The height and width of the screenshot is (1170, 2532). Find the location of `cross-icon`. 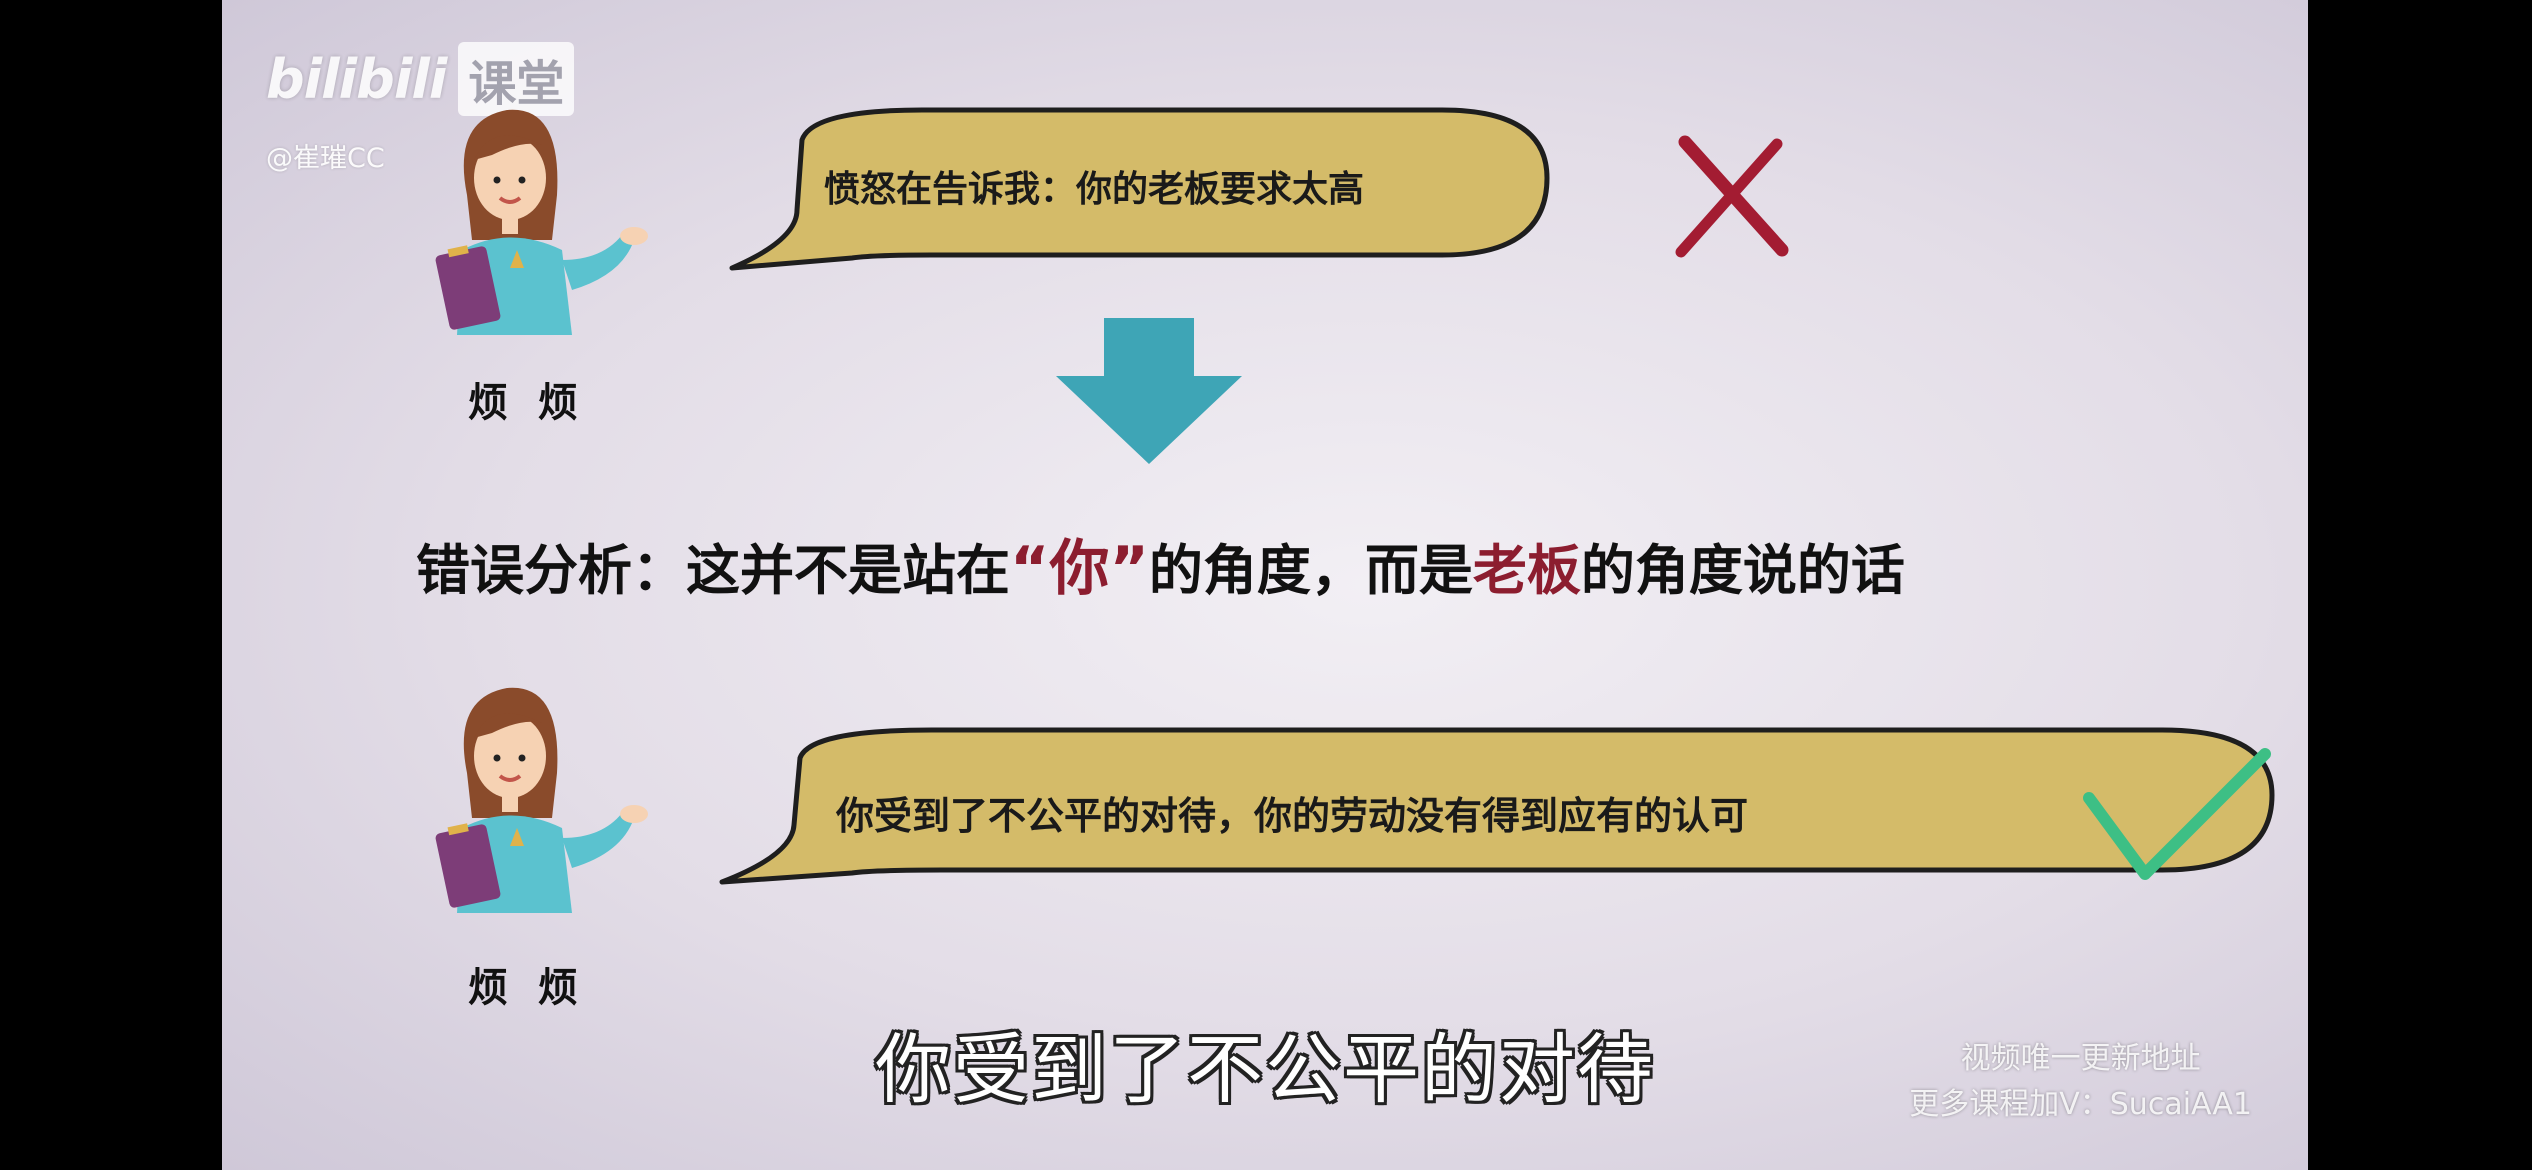

cross-icon is located at coordinates (1732, 196).